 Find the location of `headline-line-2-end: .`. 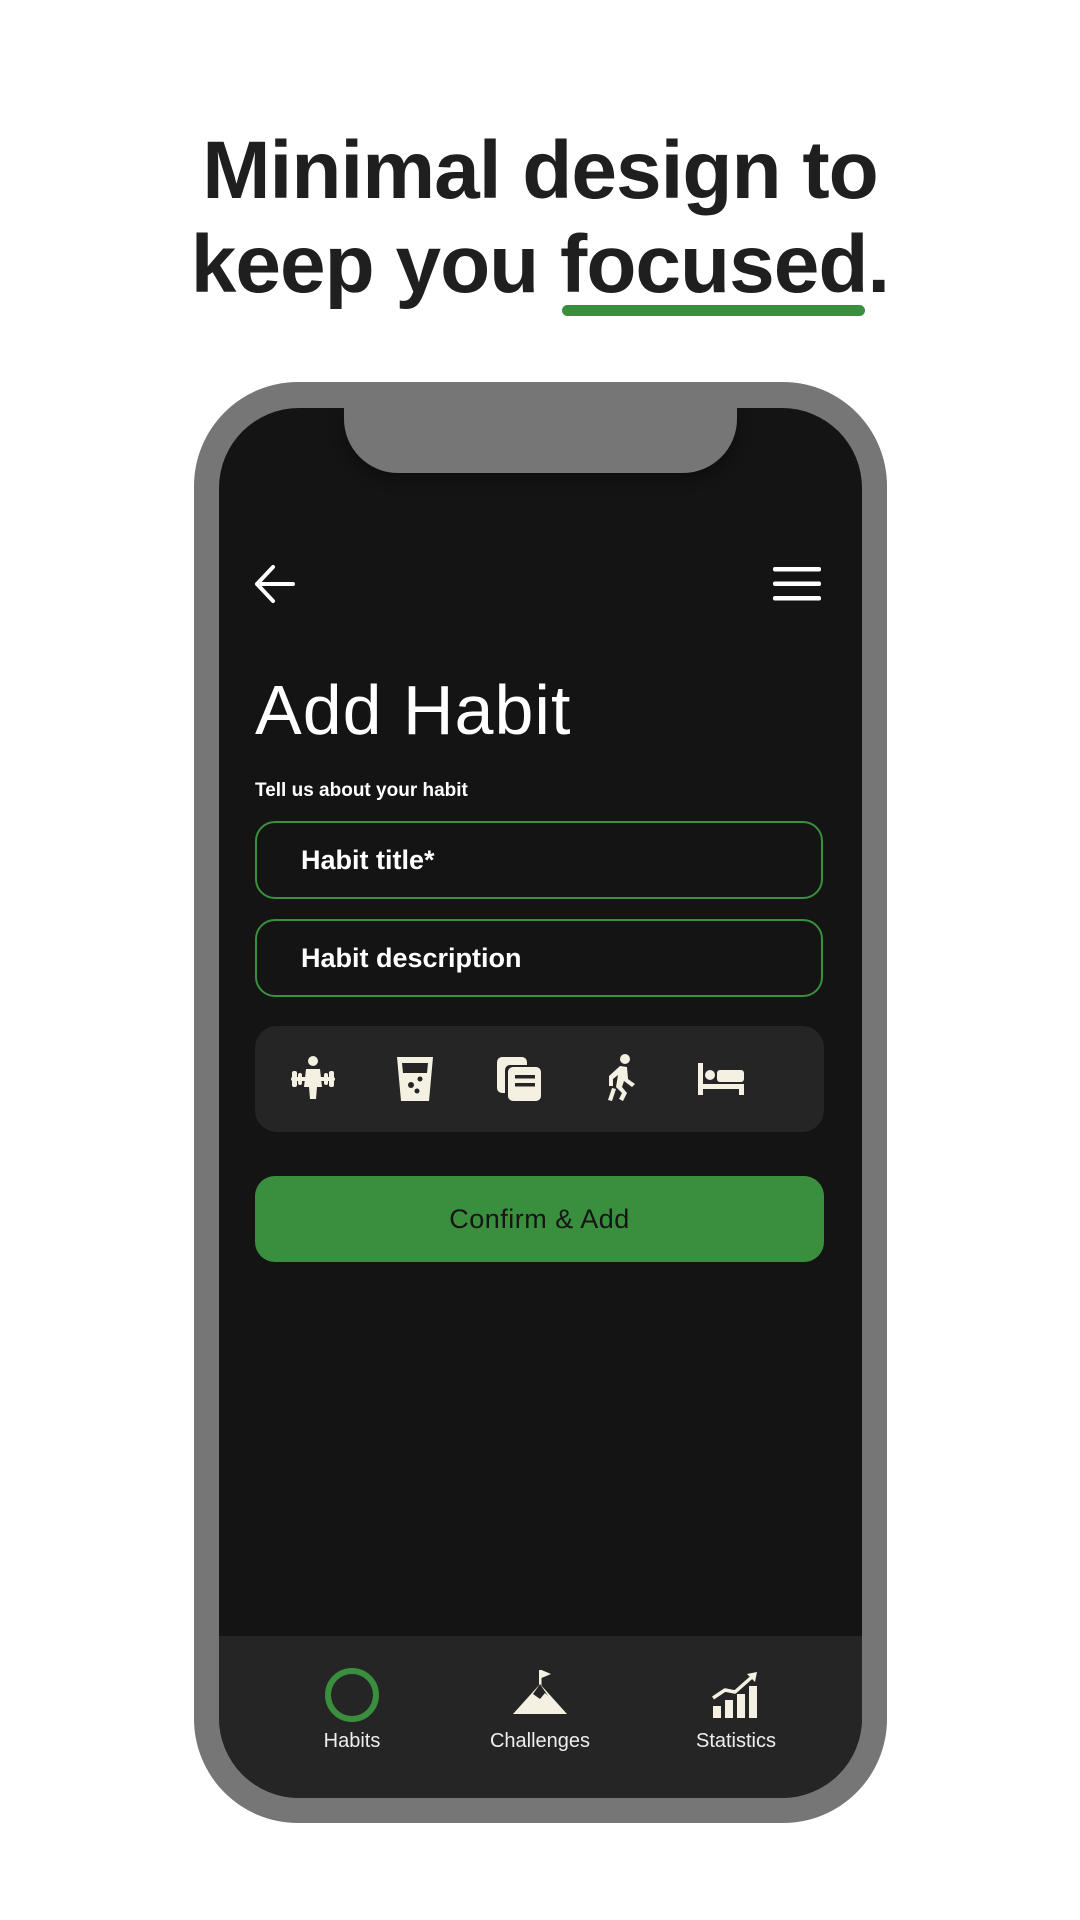

headline-line-2-end: . is located at coordinates (878, 264).